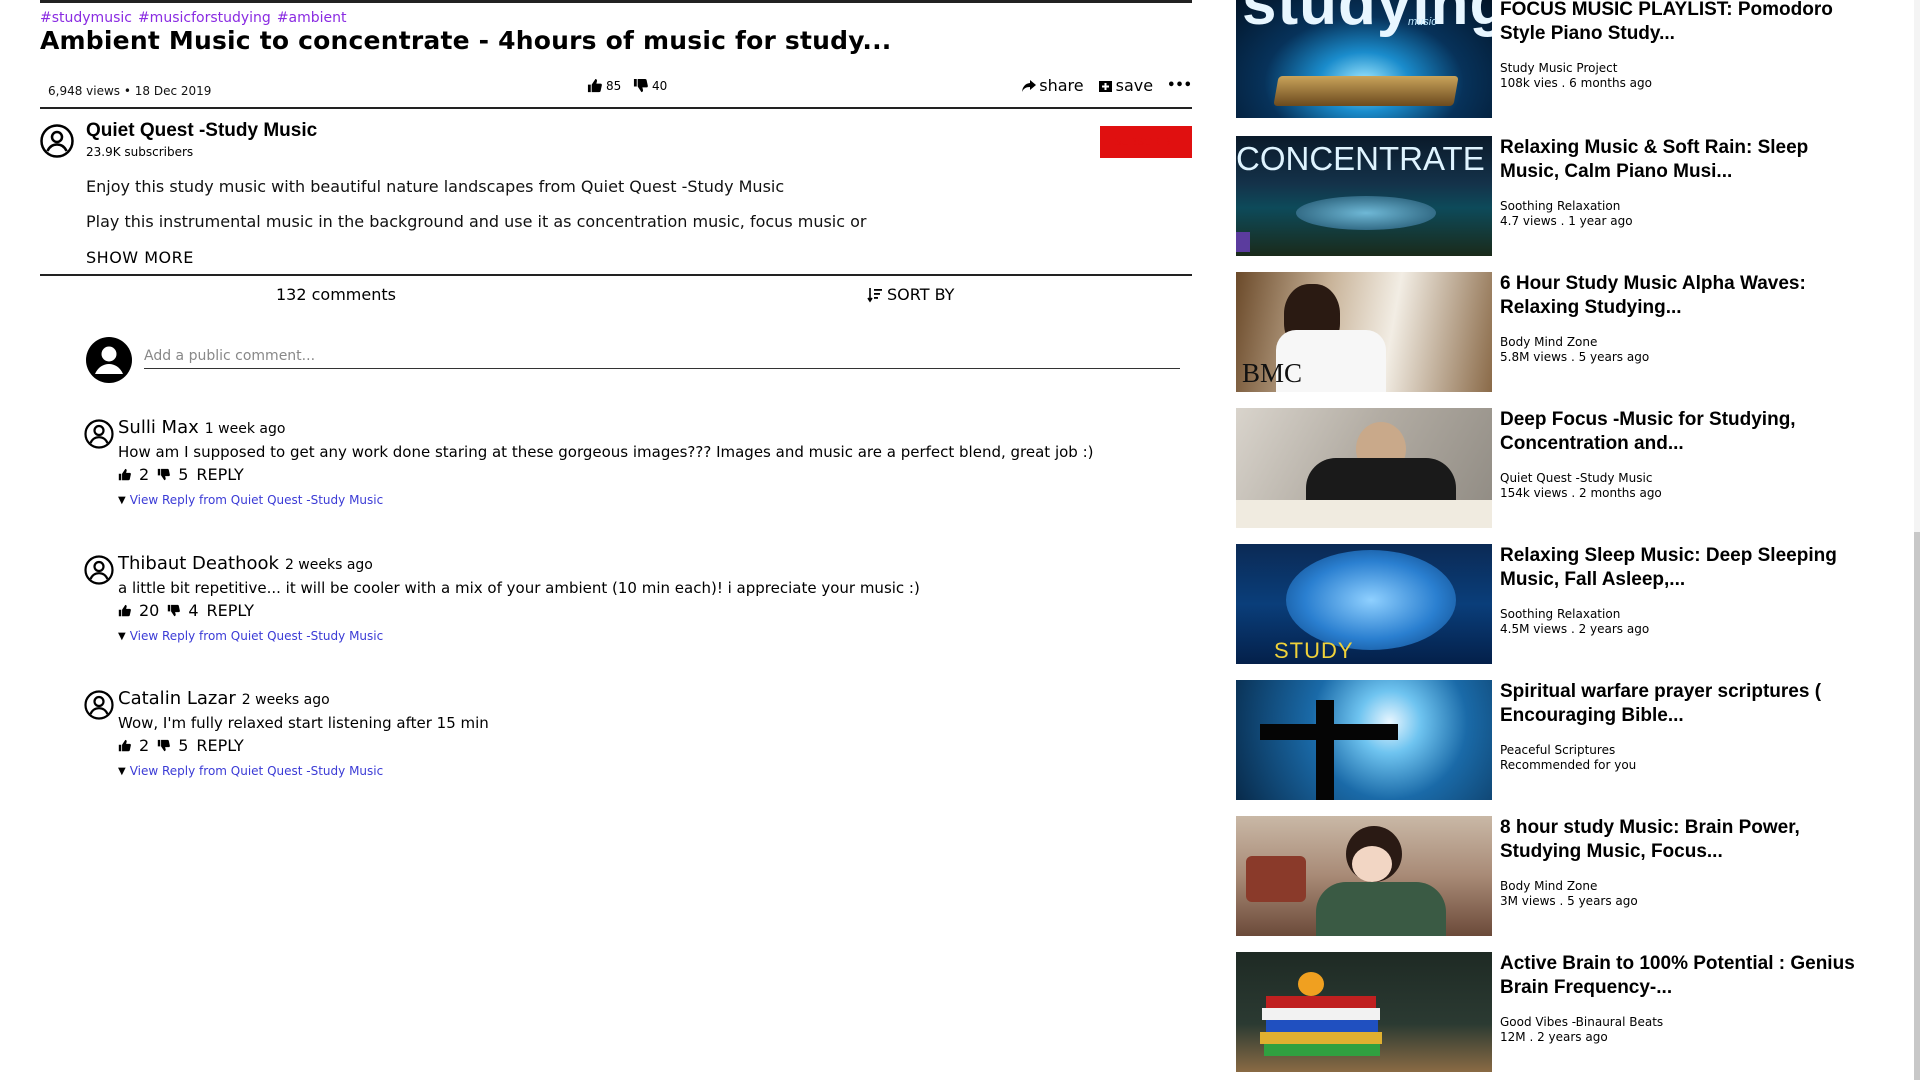  Describe the element at coordinates (874, 294) in the screenshot. I see `sort-icon` at that location.